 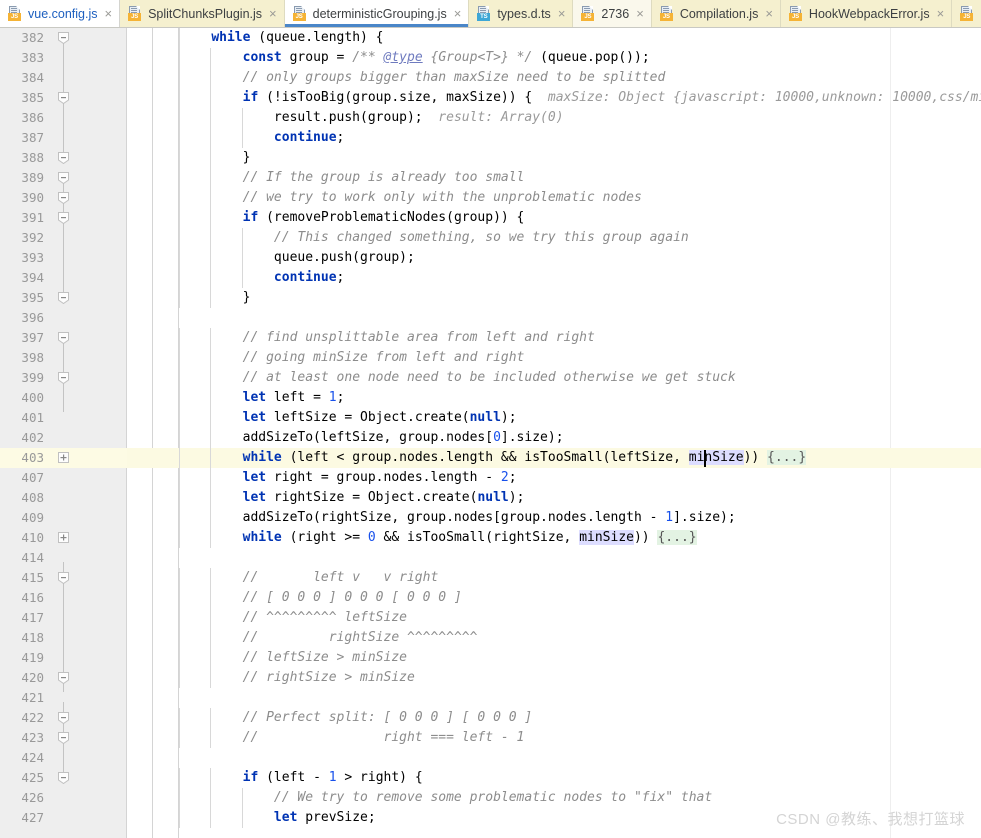 What do you see at coordinates (32, 197) in the screenshot?
I see `line-number: 390` at bounding box center [32, 197].